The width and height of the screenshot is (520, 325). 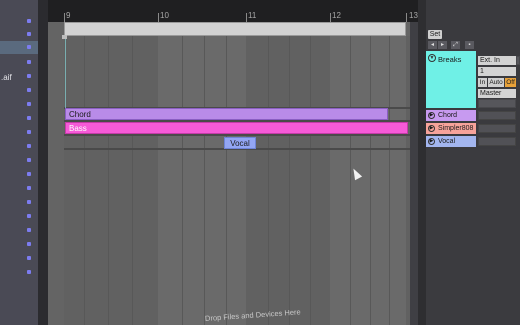 I want to click on clip-bass: Bass, so click(x=236, y=128).